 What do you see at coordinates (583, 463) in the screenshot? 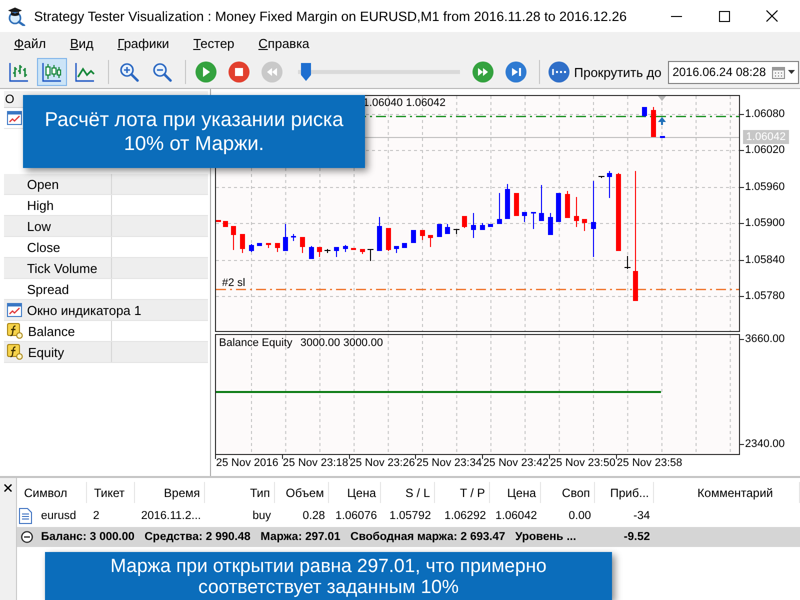
I see `time-label: 25 Nov 23:50` at bounding box center [583, 463].